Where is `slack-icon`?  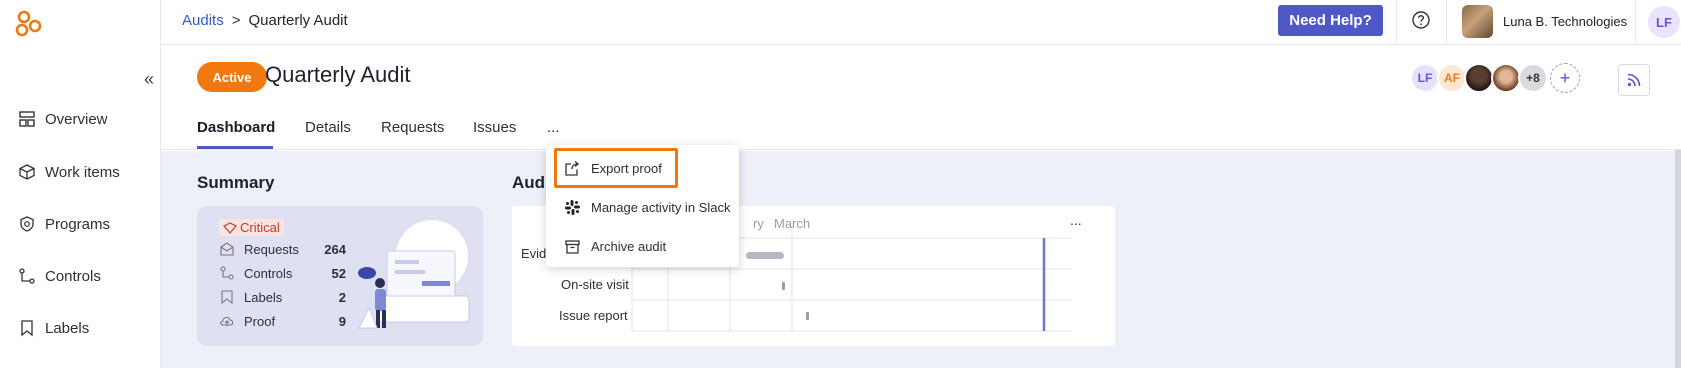 slack-icon is located at coordinates (572, 207).